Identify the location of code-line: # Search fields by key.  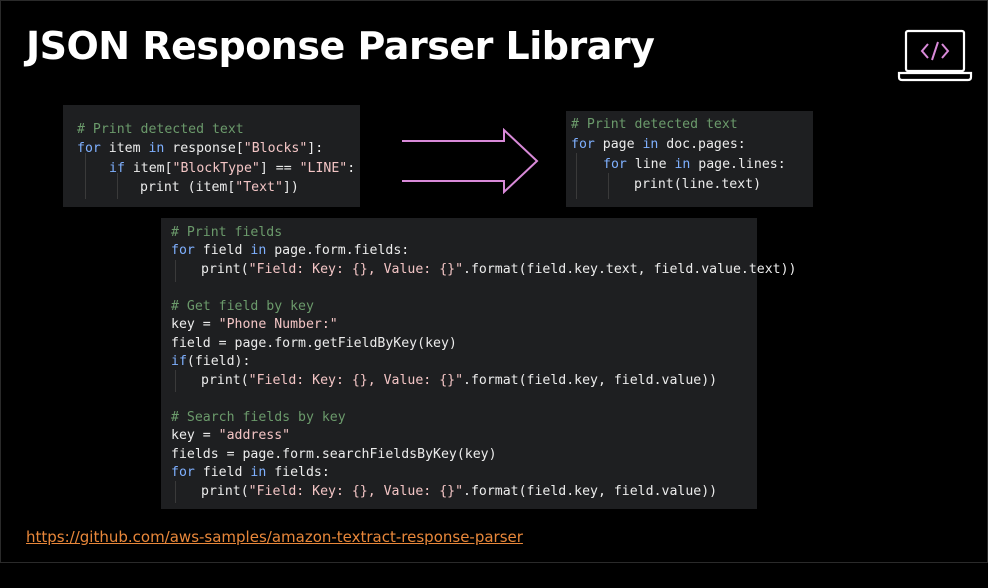
(258, 417).